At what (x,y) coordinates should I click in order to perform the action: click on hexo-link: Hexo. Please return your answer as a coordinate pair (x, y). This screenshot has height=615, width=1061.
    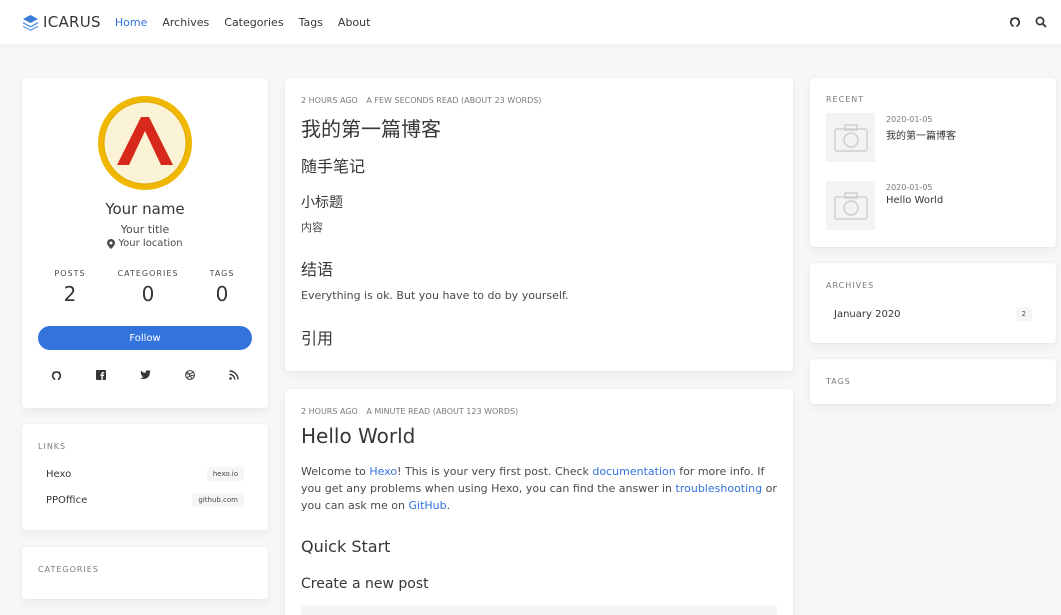
    Looking at the image, I should click on (383, 471).